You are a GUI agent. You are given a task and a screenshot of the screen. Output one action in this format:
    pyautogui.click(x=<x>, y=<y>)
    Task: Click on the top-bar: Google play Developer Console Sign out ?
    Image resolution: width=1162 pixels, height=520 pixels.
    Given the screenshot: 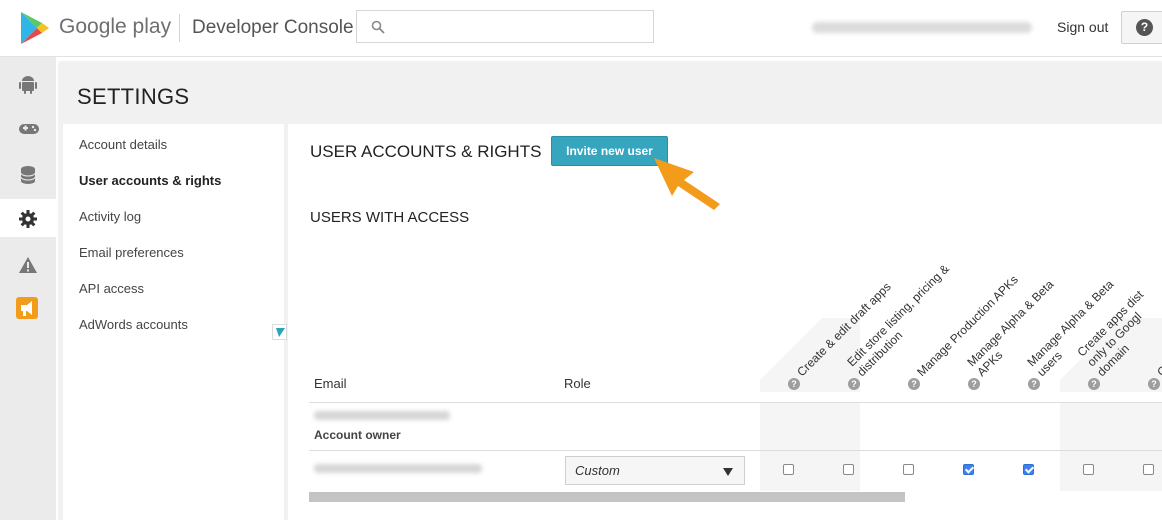 What is the action you would take?
    pyautogui.click(x=581, y=28)
    